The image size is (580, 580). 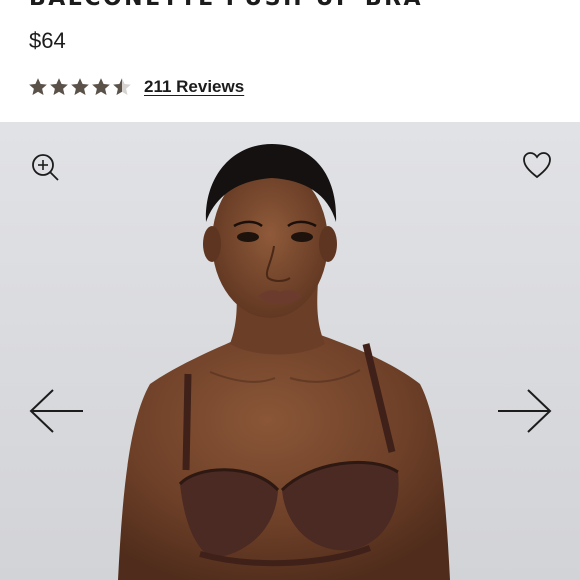 What do you see at coordinates (226, 5) in the screenshot?
I see `product-title: BALCONETTE PUSH-UP BRA` at bounding box center [226, 5].